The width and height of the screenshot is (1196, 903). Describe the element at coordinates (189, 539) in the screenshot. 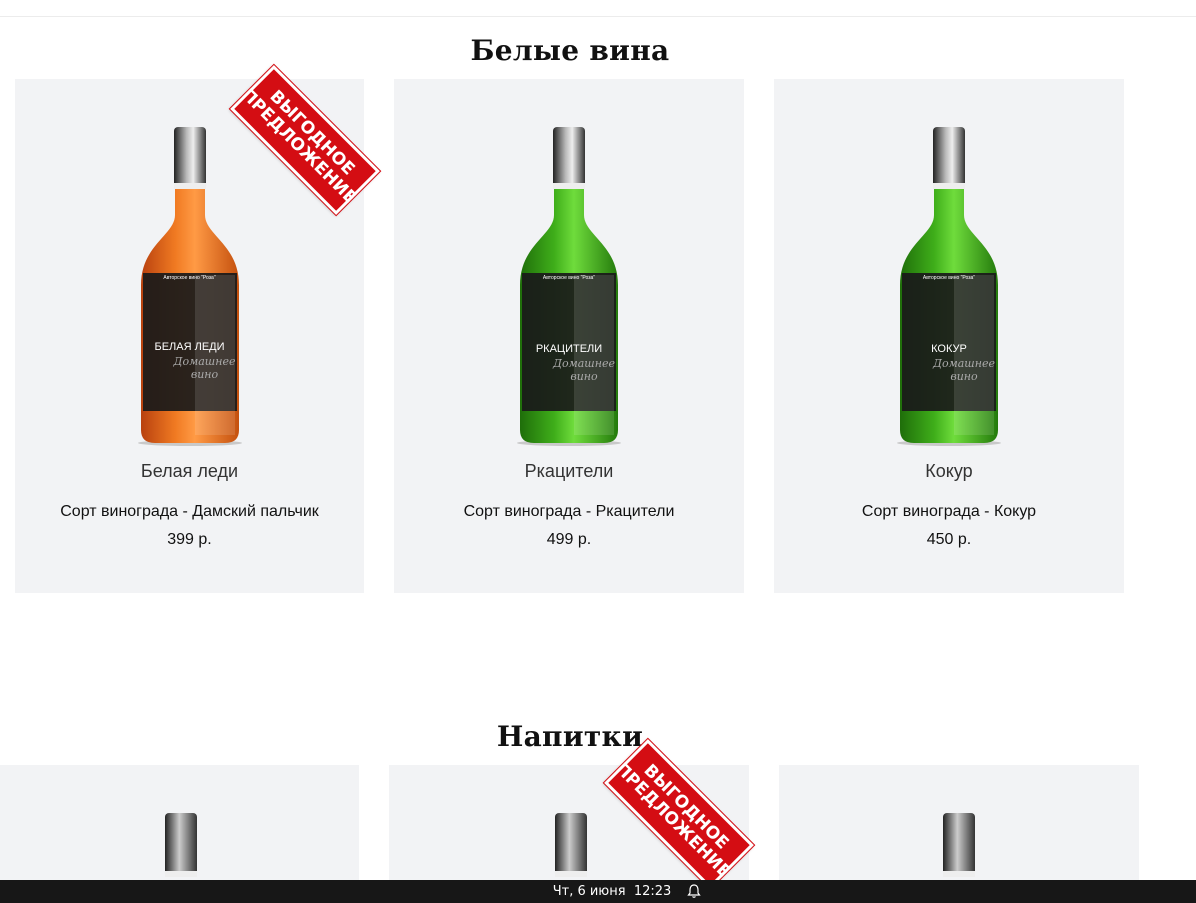

I see `product-price: 399 р.` at that location.